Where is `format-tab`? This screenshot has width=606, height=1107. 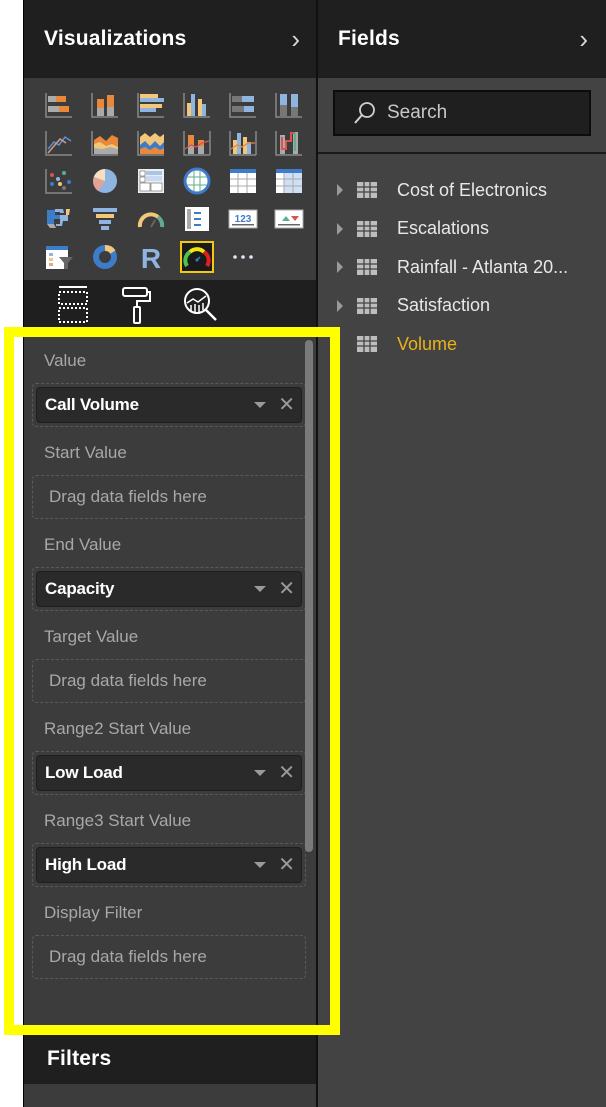
format-tab is located at coordinates (137, 305).